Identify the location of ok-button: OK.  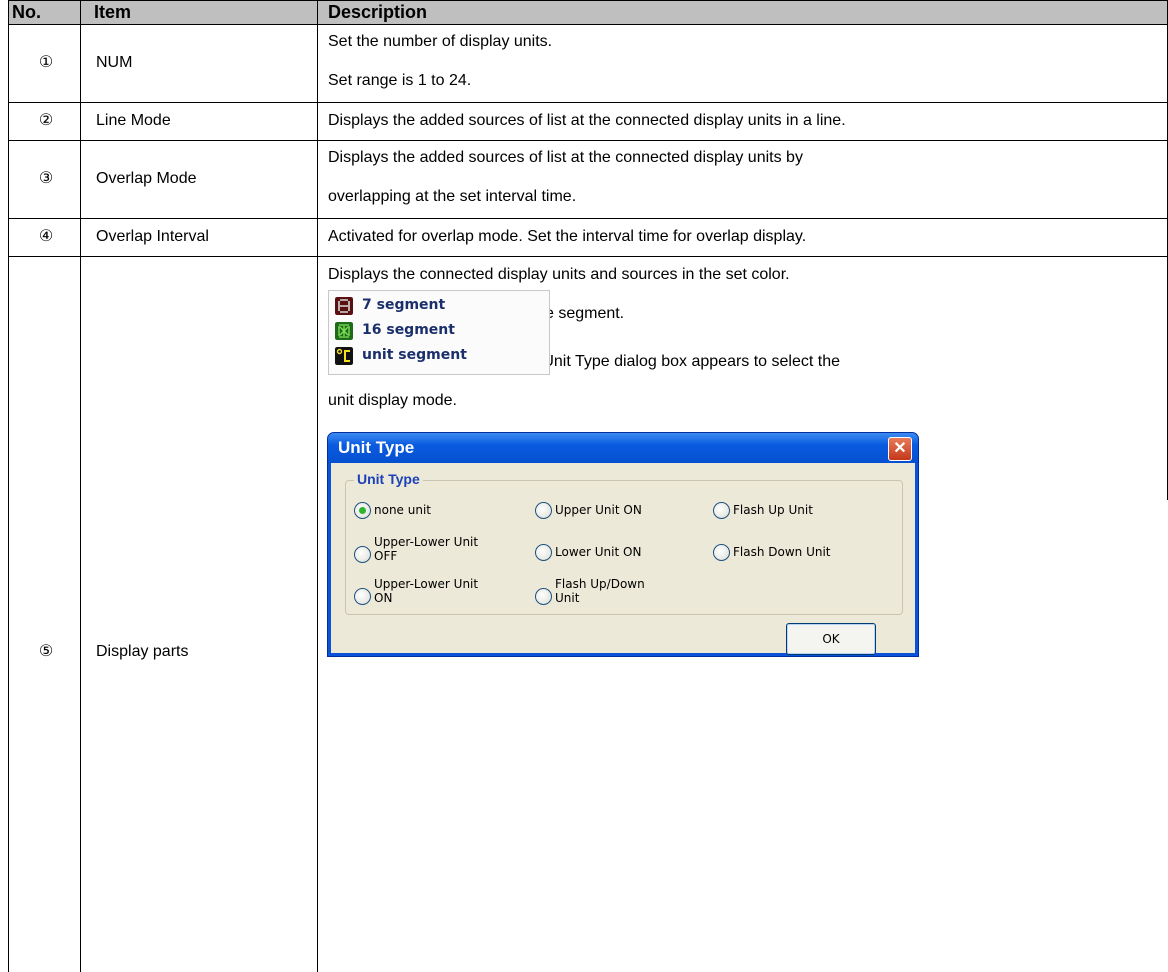
(831, 639).